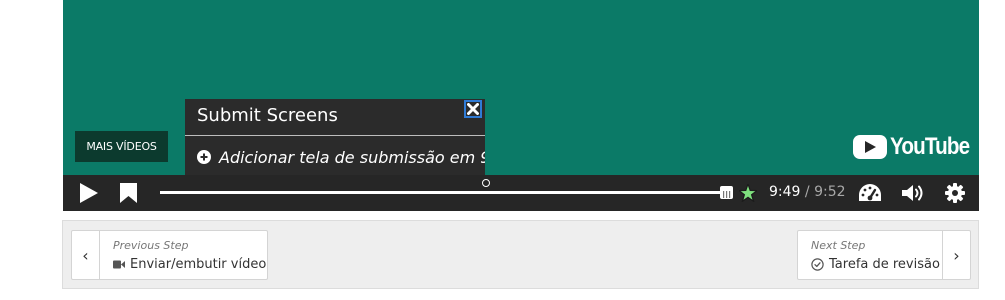  Describe the element at coordinates (817, 264) in the screenshot. I see `check-circle-icon` at that location.